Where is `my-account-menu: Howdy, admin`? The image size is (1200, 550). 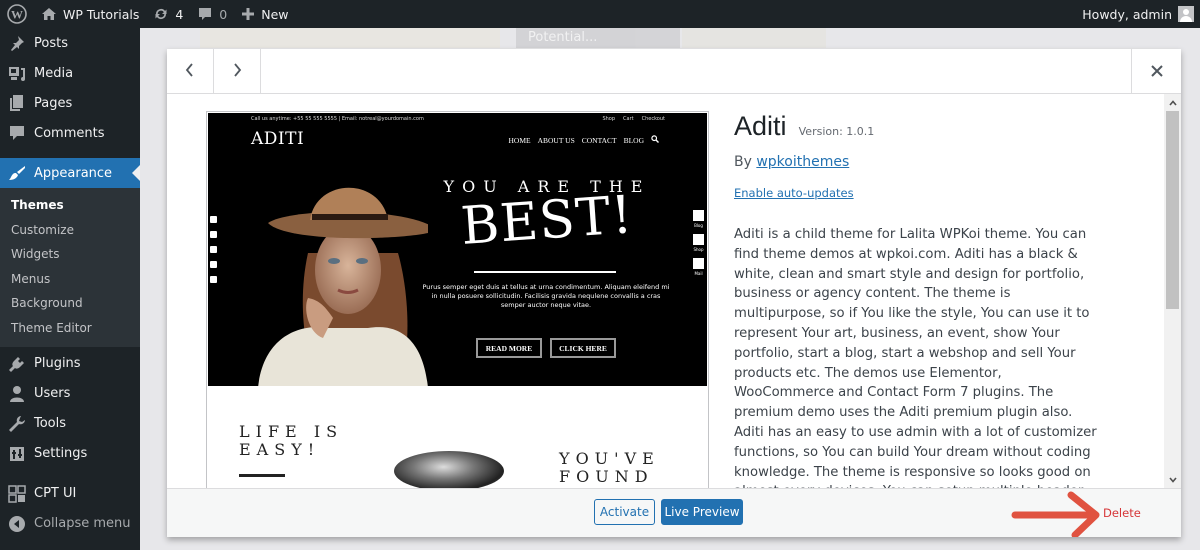 my-account-menu: Howdy, admin is located at coordinates (1137, 14).